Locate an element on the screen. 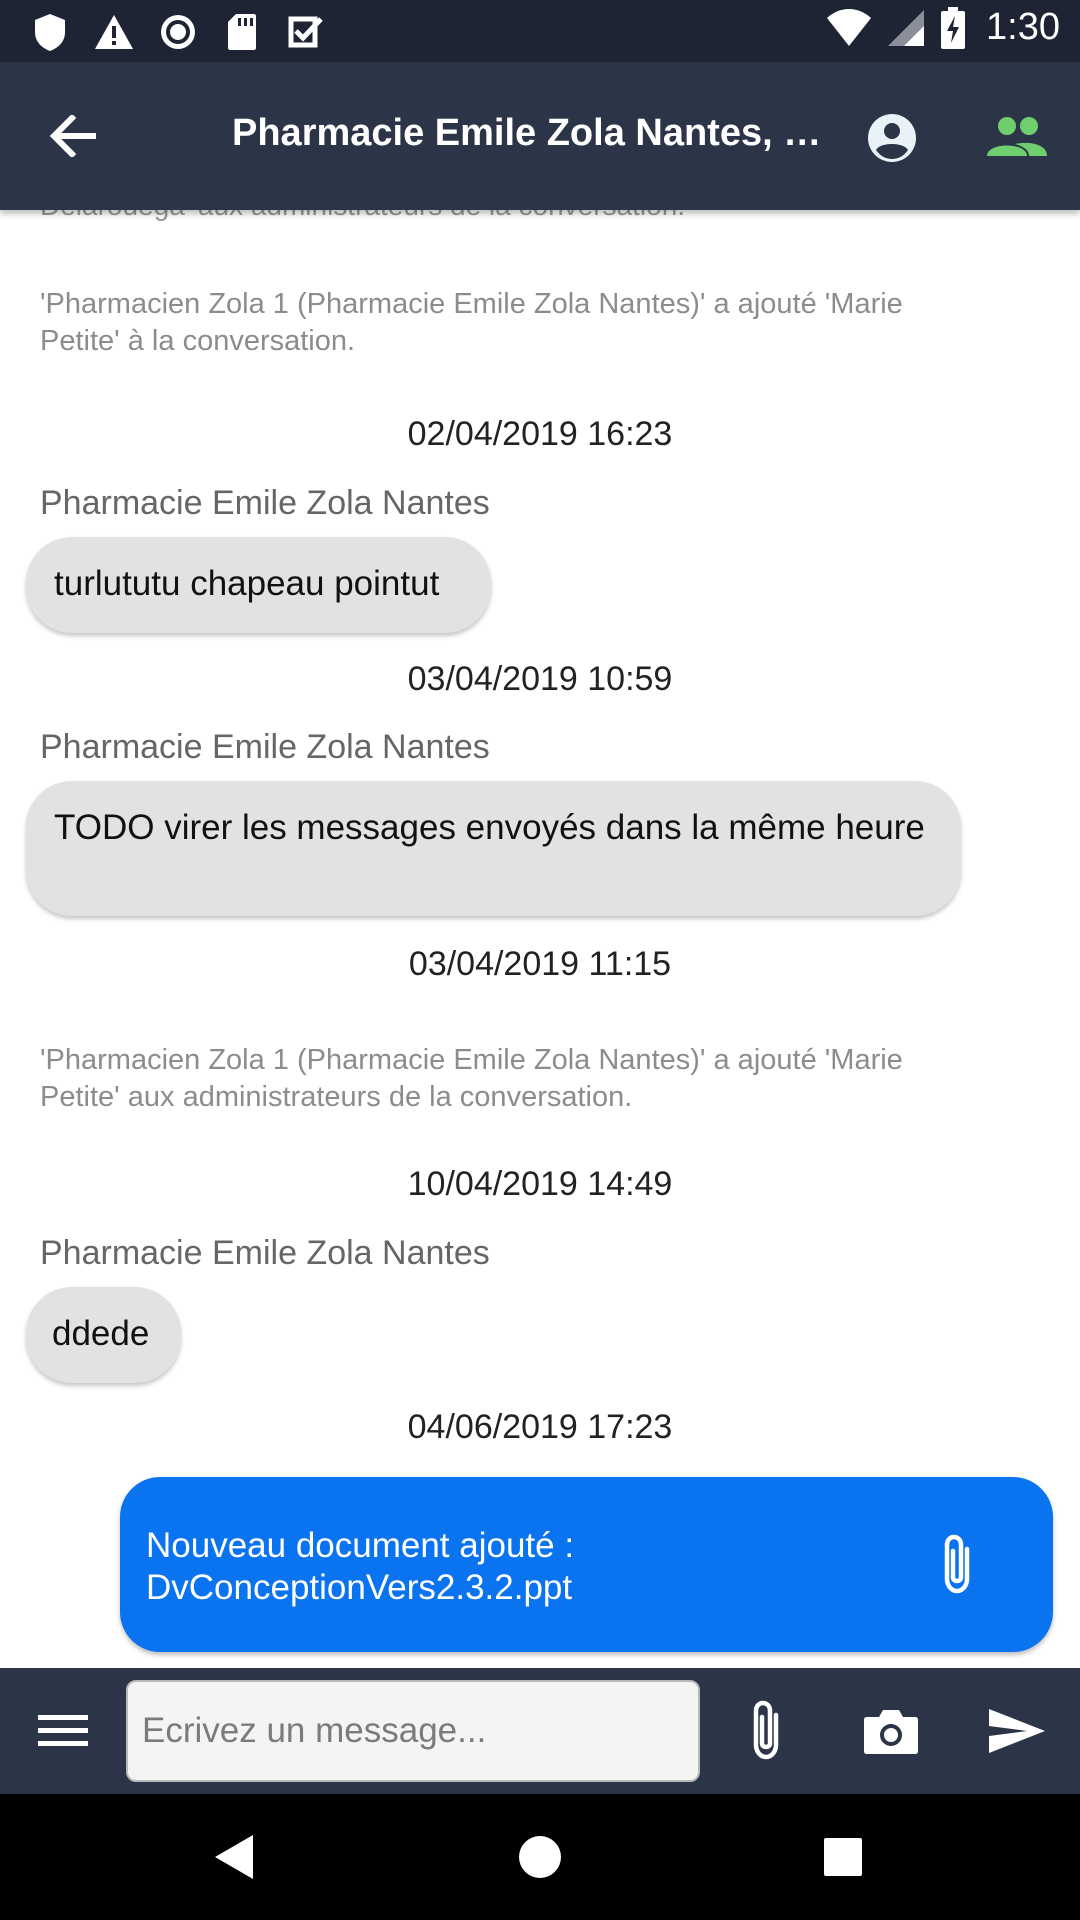 The height and width of the screenshot is (1920, 1080). camera-icon is located at coordinates (891, 1731).